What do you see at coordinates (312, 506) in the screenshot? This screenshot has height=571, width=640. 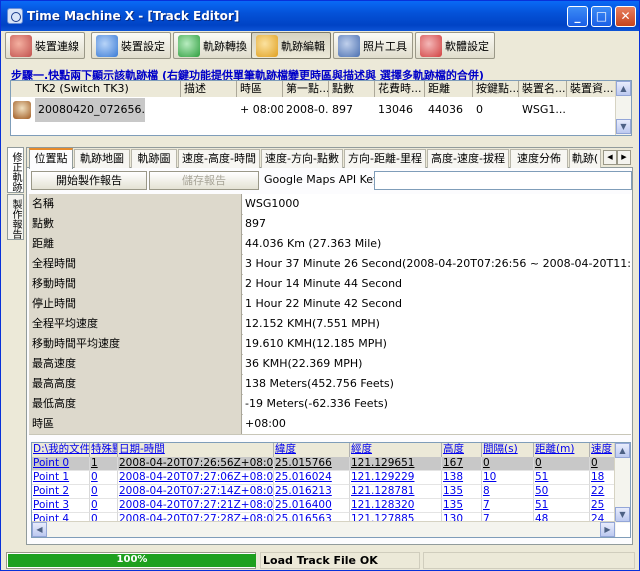 I see `point-lat: 25.016400` at bounding box center [312, 506].